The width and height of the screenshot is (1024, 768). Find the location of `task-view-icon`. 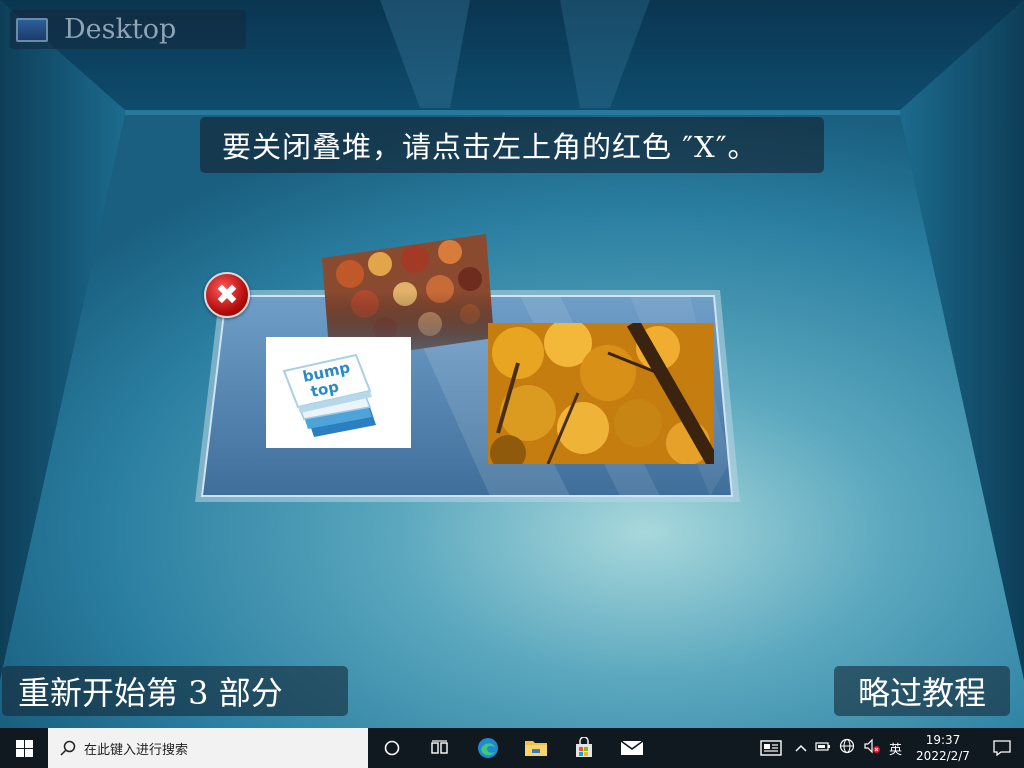

task-view-icon is located at coordinates (439, 747).